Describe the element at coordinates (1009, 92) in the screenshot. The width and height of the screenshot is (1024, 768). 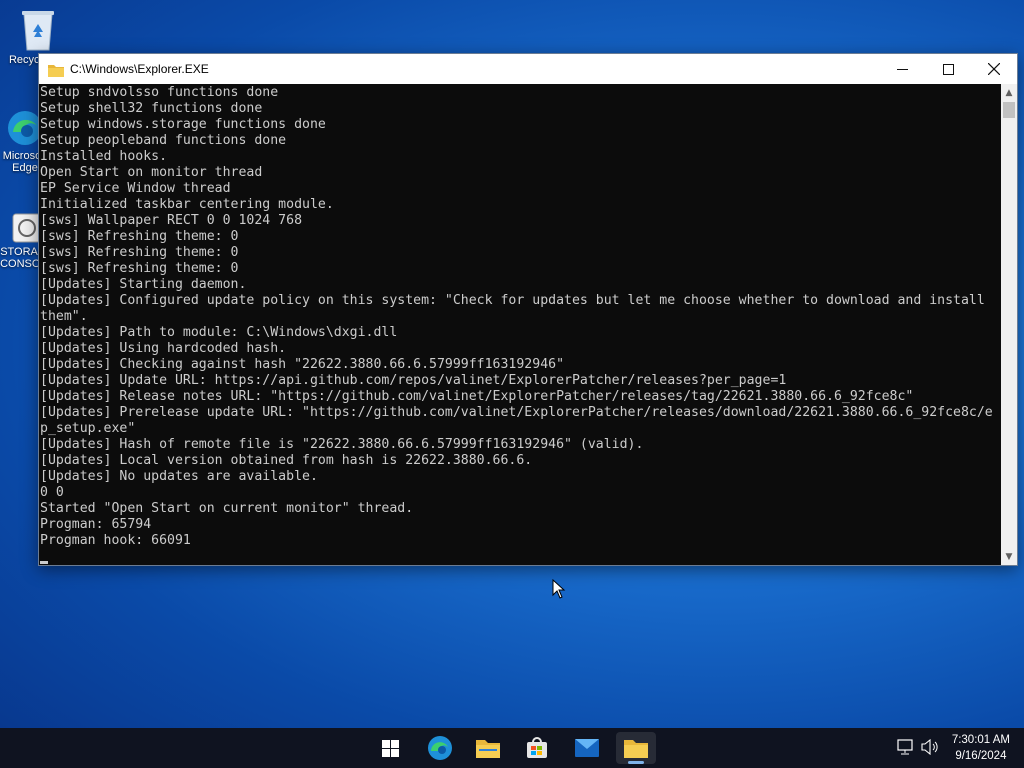
I see `scroll-up-icon: ▲` at that location.